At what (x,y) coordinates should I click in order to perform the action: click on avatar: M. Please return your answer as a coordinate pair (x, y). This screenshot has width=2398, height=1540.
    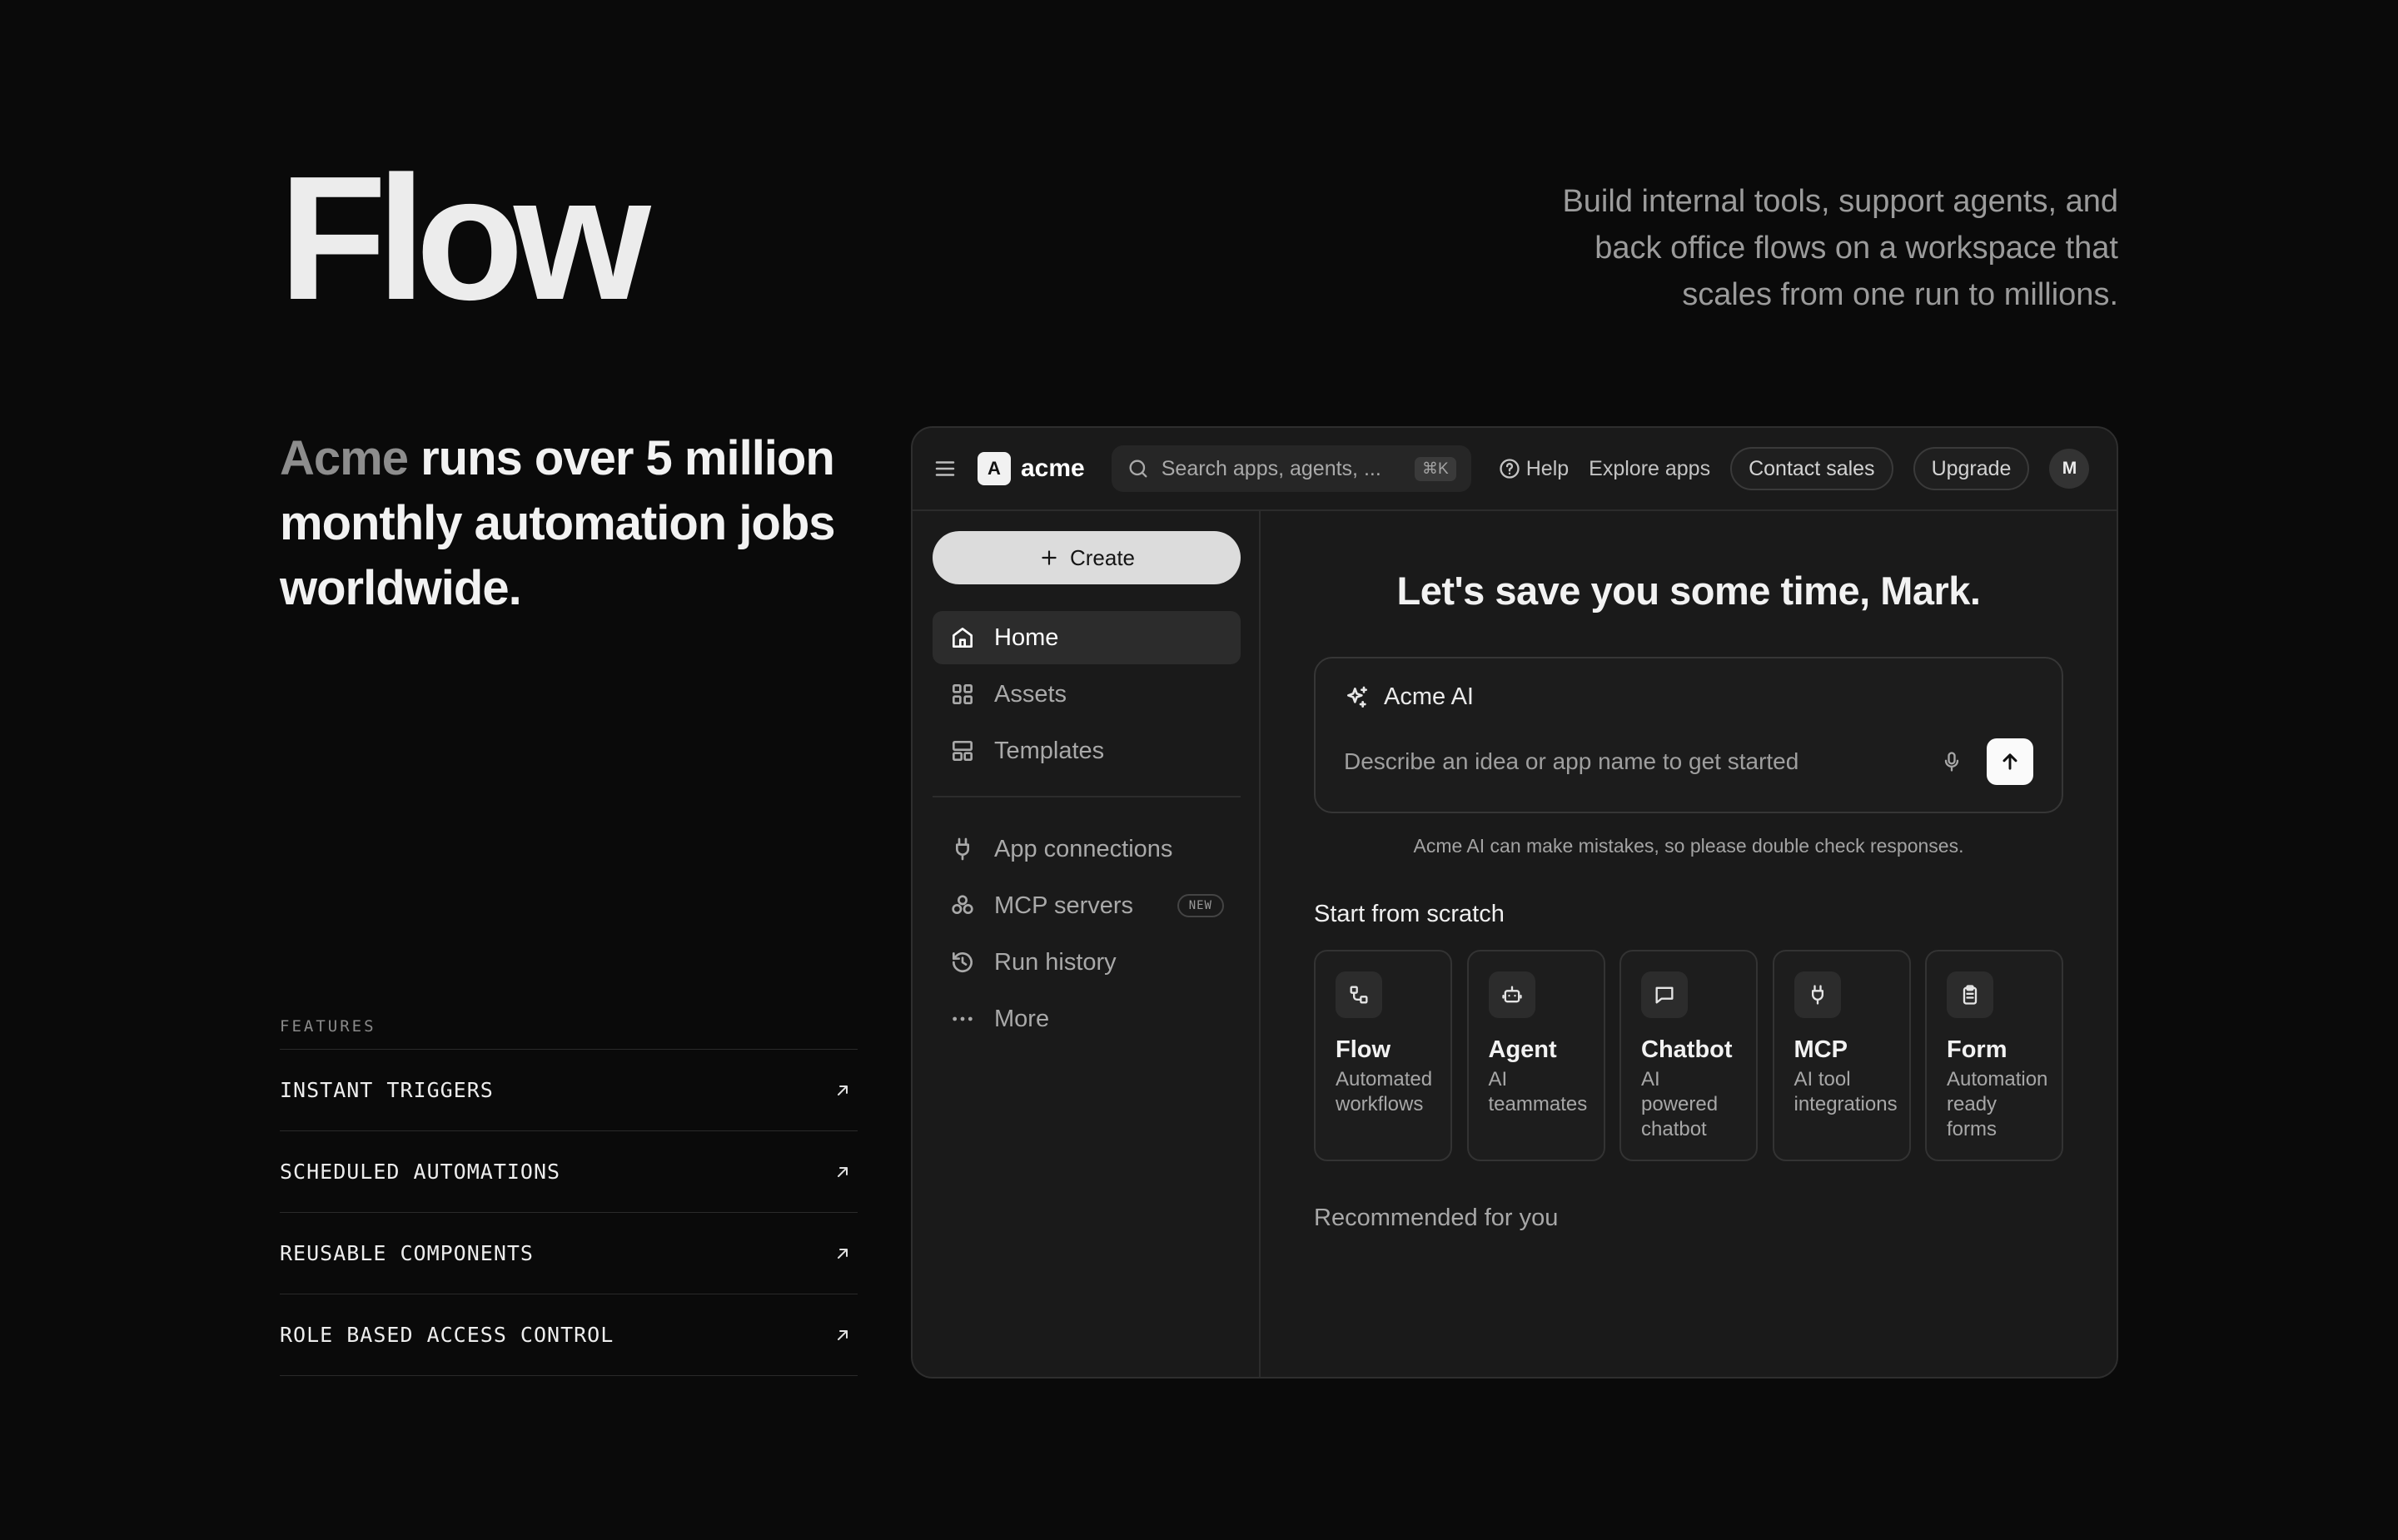
    Looking at the image, I should click on (2069, 469).